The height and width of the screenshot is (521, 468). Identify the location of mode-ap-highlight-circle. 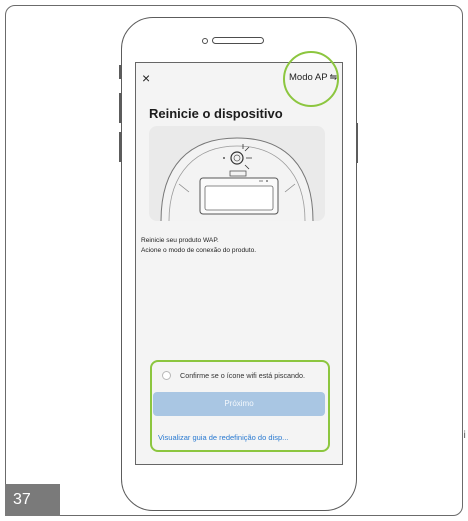
(311, 79).